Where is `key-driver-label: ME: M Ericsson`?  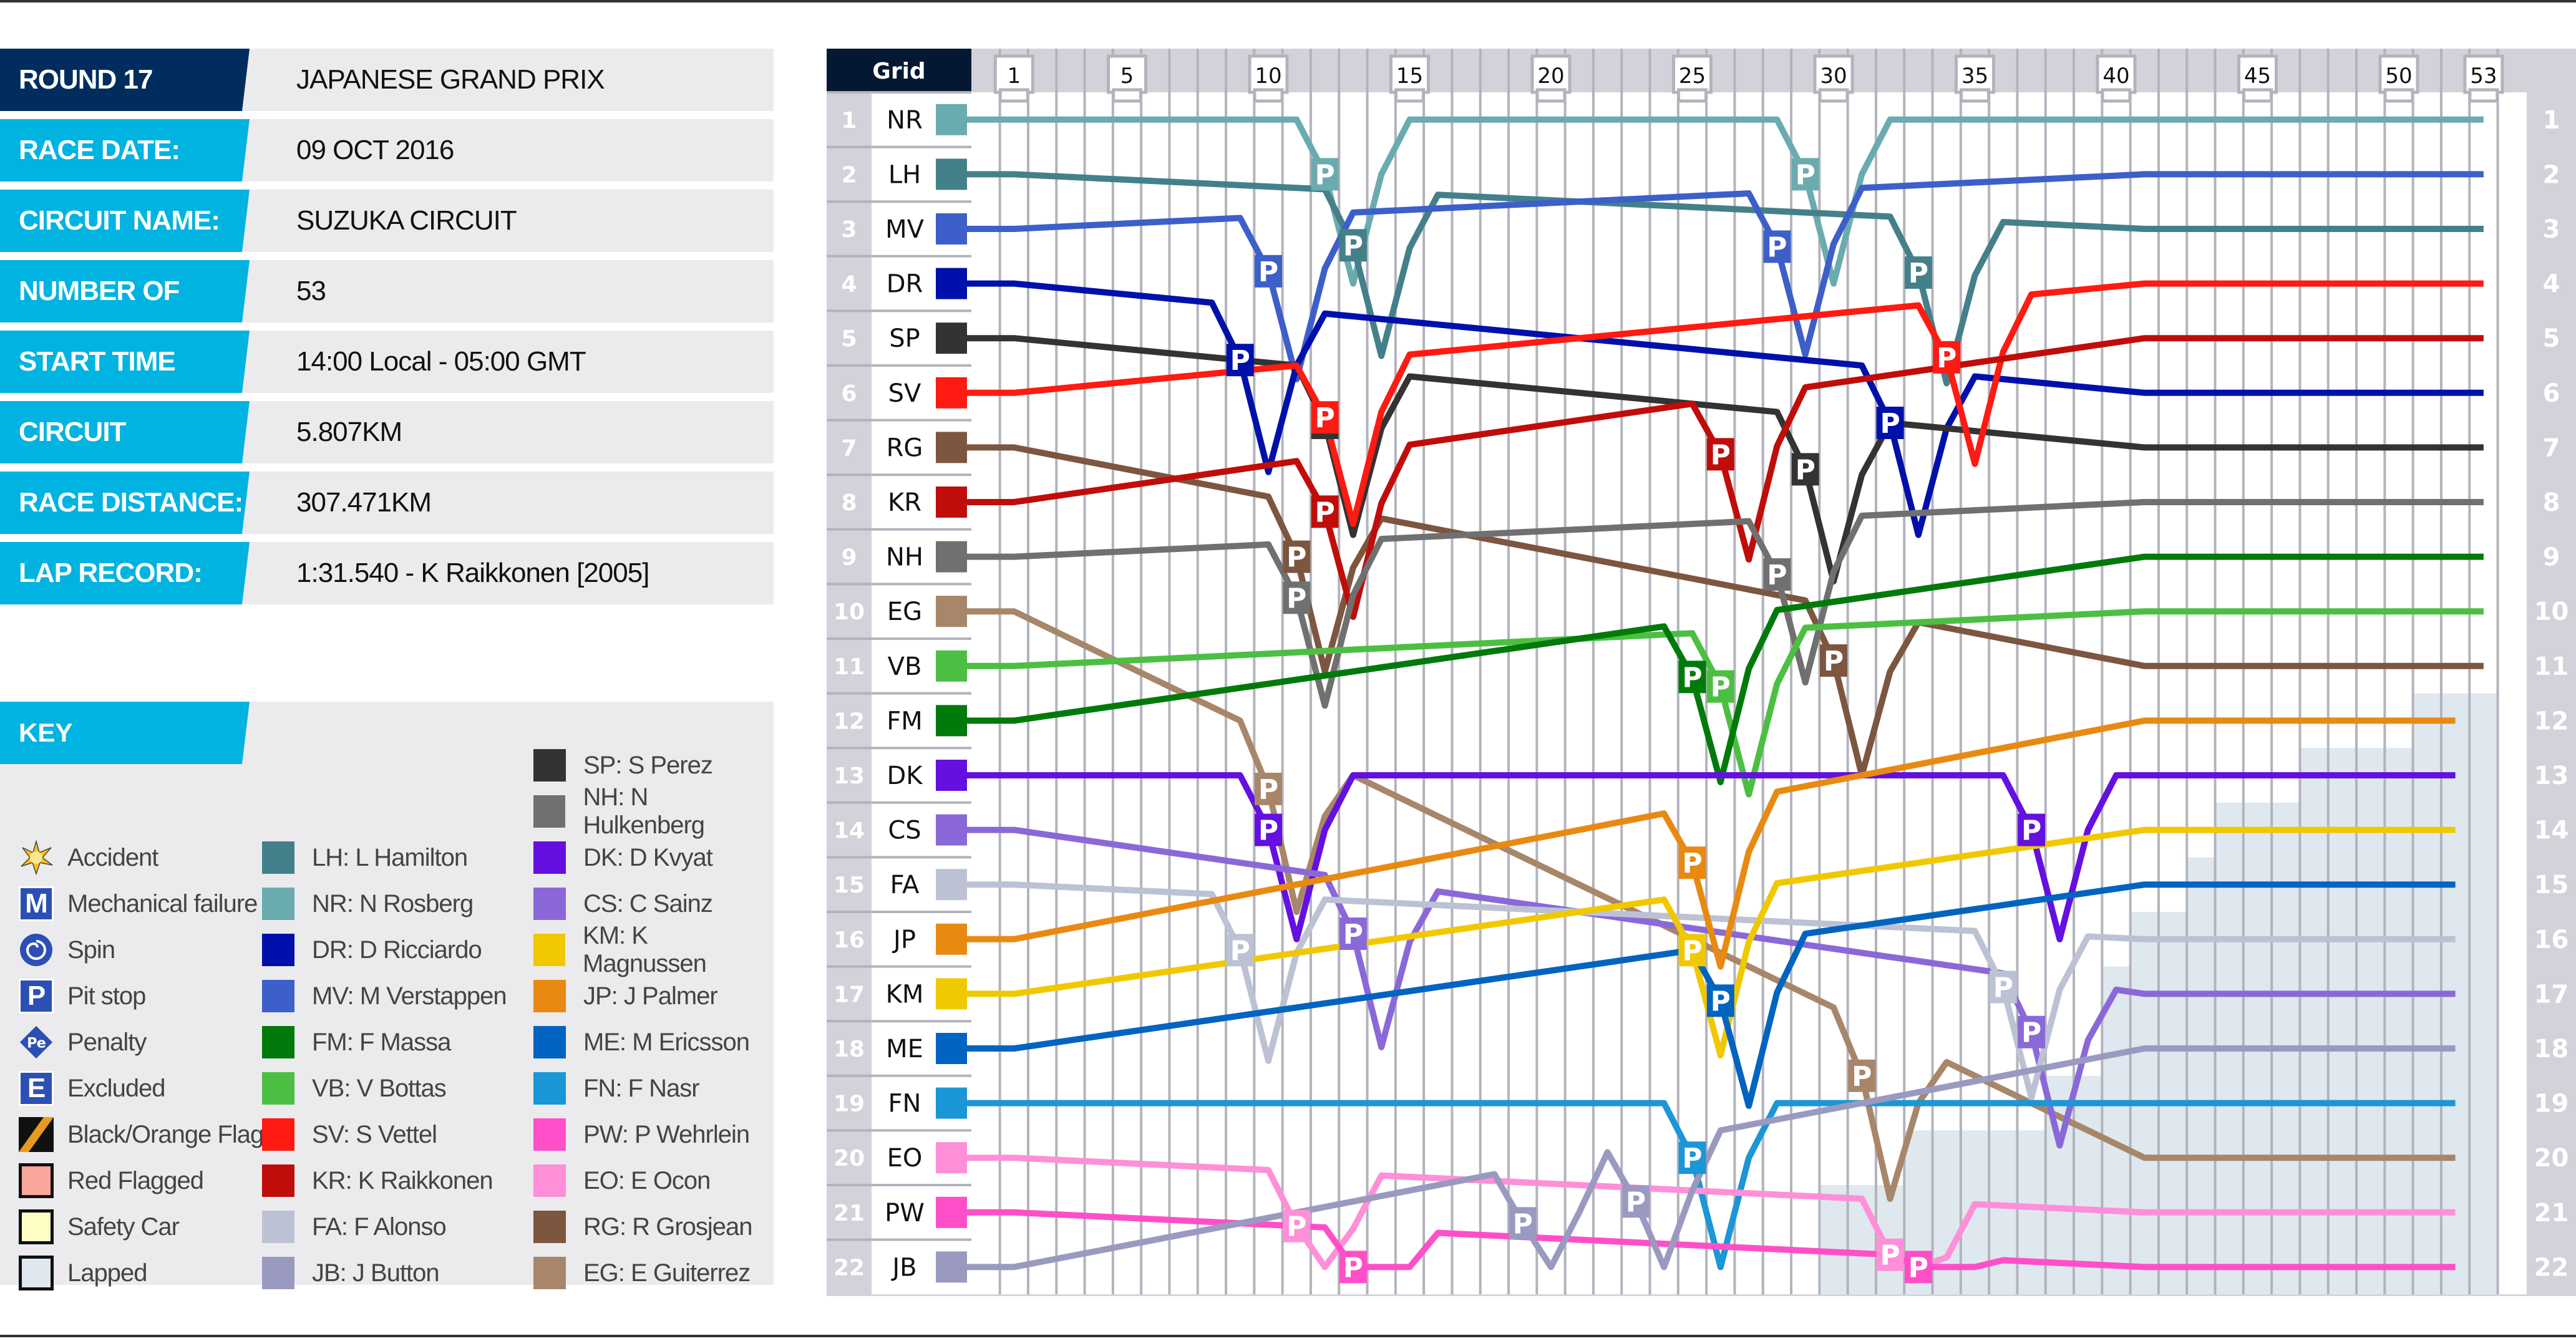 key-driver-label: ME: M Ericsson is located at coordinates (666, 1042).